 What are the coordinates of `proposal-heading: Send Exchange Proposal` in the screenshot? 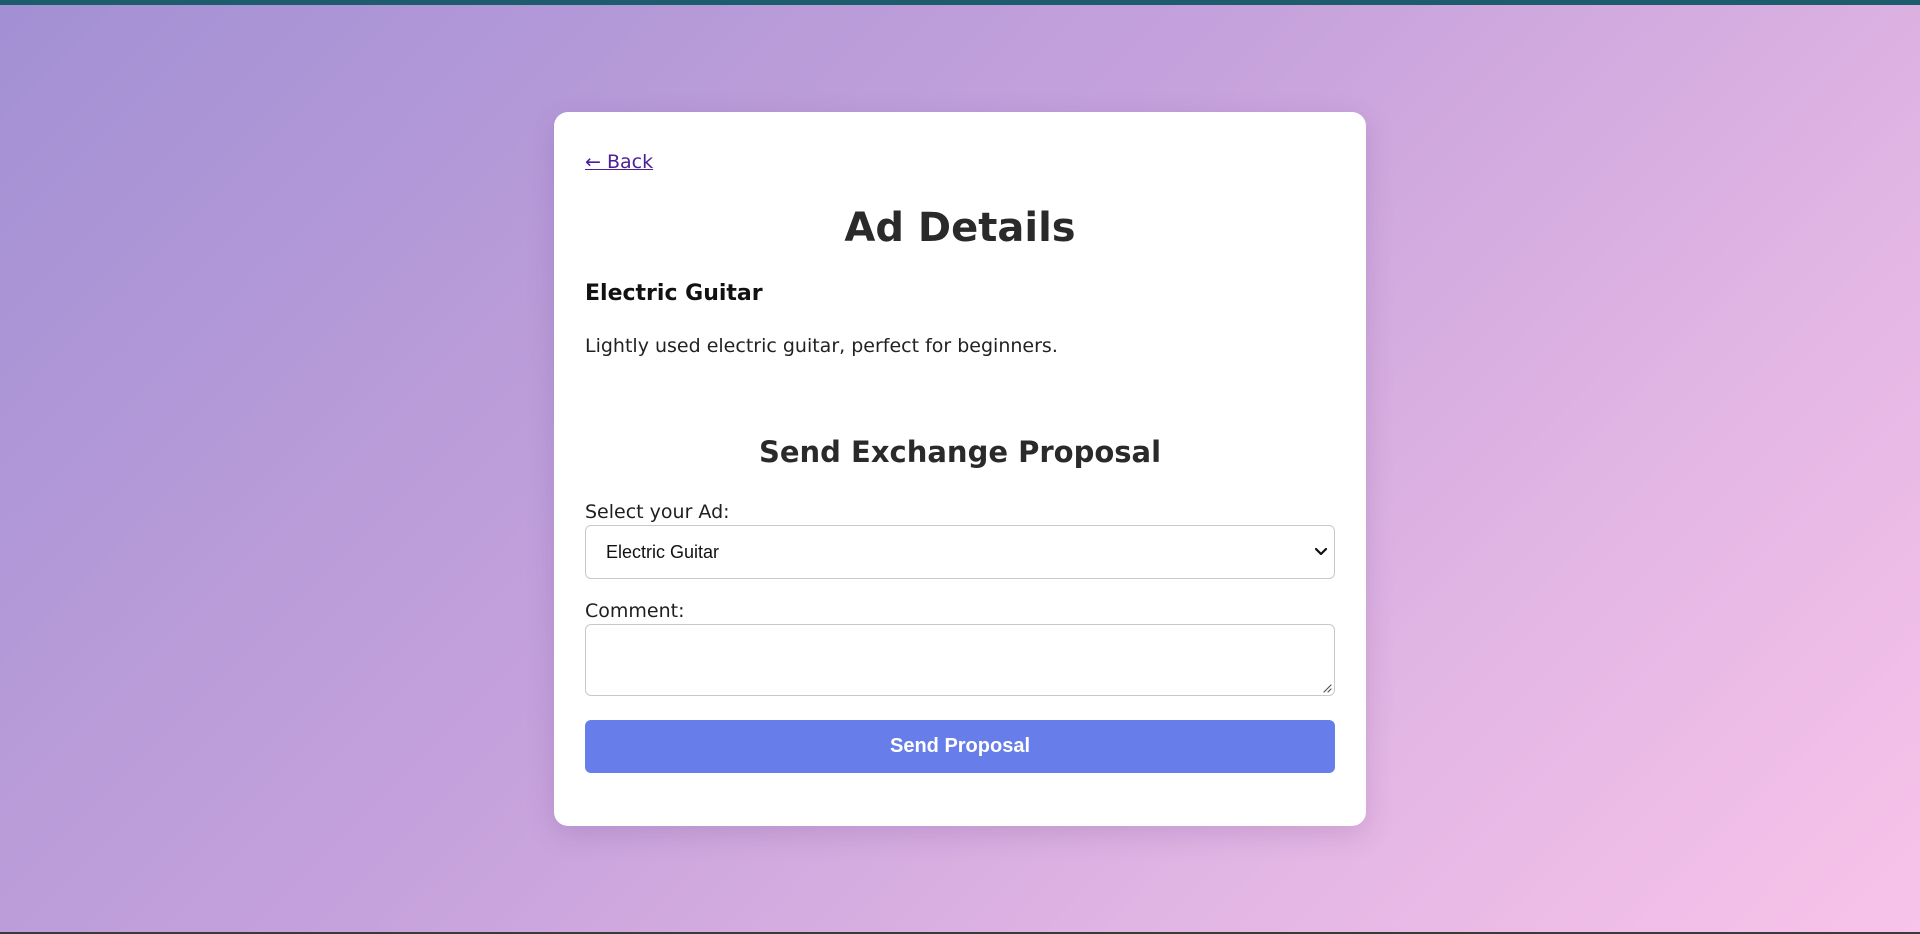 It's located at (960, 452).